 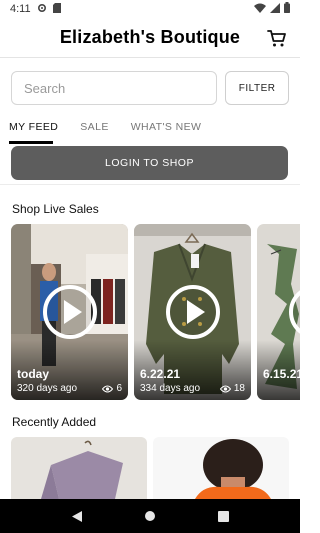 I want to click on active-tab-indicator, so click(x=31, y=142).